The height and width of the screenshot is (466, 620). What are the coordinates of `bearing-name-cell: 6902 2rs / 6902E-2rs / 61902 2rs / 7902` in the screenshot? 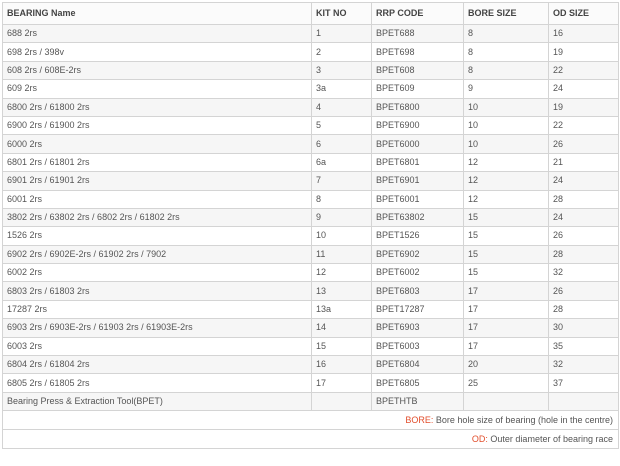 It's located at (157, 254).